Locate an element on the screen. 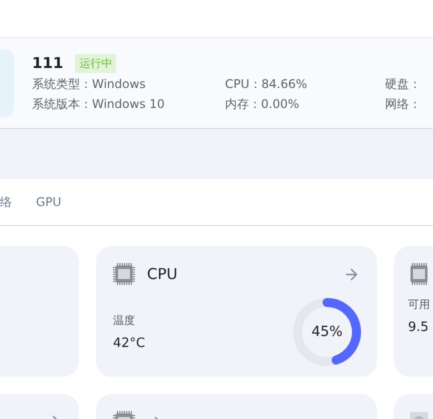 The image size is (433, 419). metric-label: 温度 is located at coordinates (124, 320).